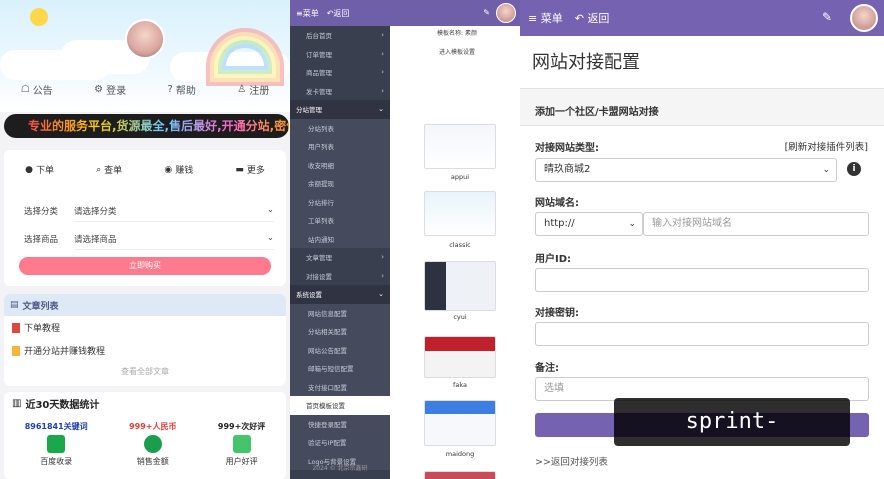  What do you see at coordinates (340, 423) in the screenshot?
I see `sidebar-item: 快捷登录配置` at bounding box center [340, 423].